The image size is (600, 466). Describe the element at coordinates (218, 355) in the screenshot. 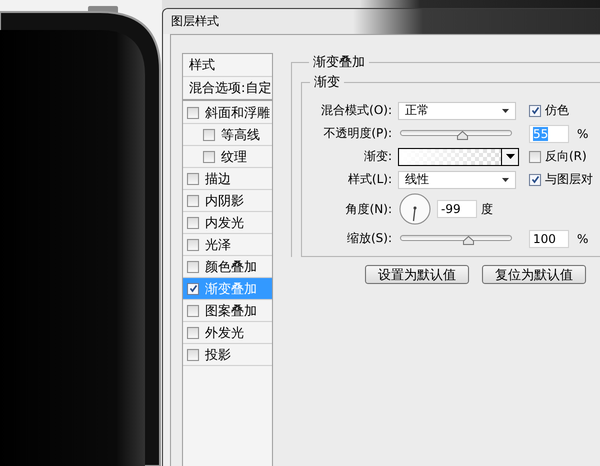

I see `item-label: 投影` at that location.